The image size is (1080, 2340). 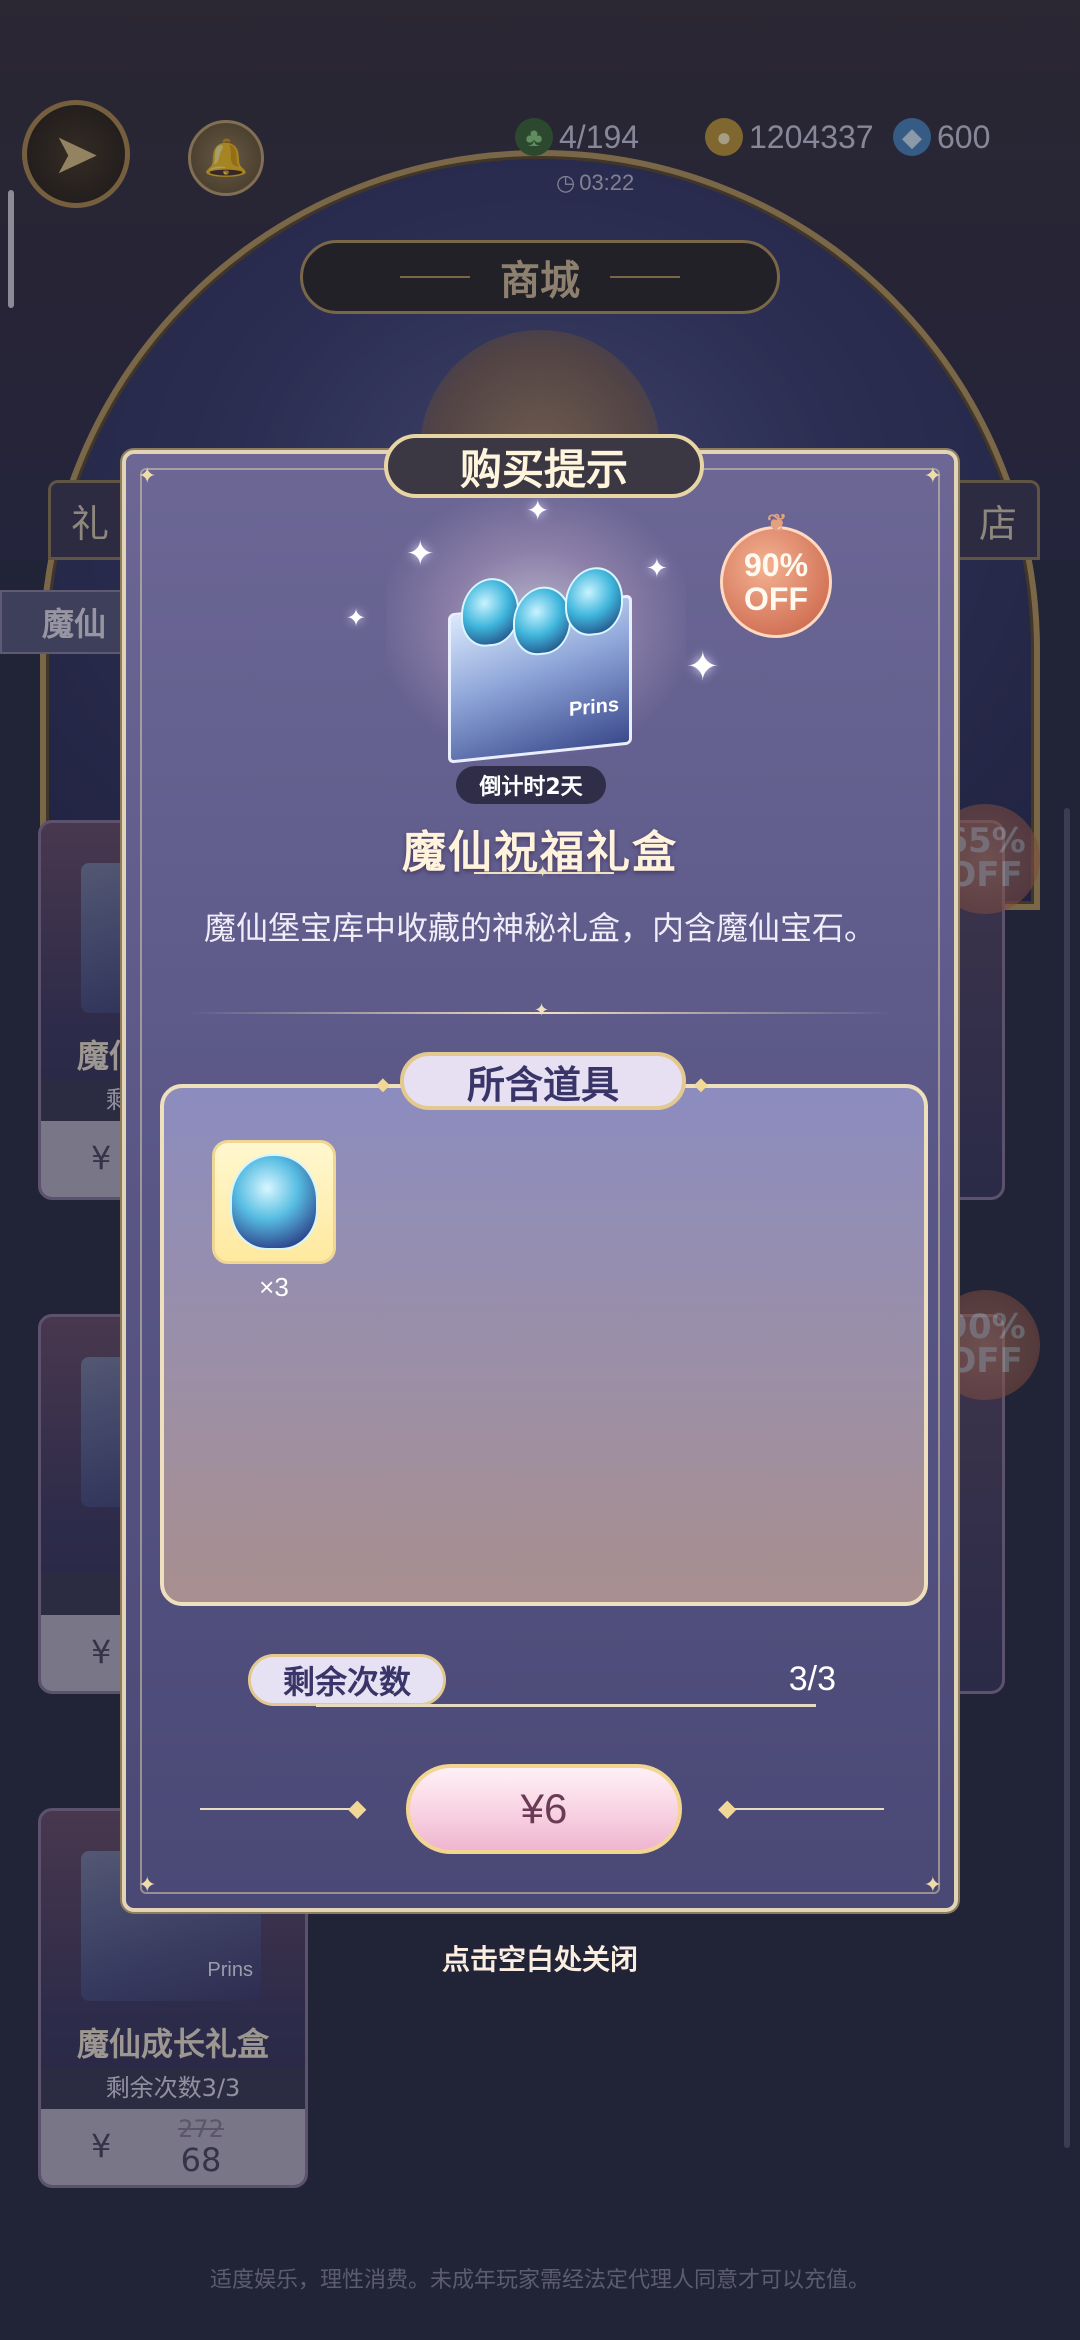 What do you see at coordinates (274, 1287) in the screenshot?
I see `item-count: ×3` at bounding box center [274, 1287].